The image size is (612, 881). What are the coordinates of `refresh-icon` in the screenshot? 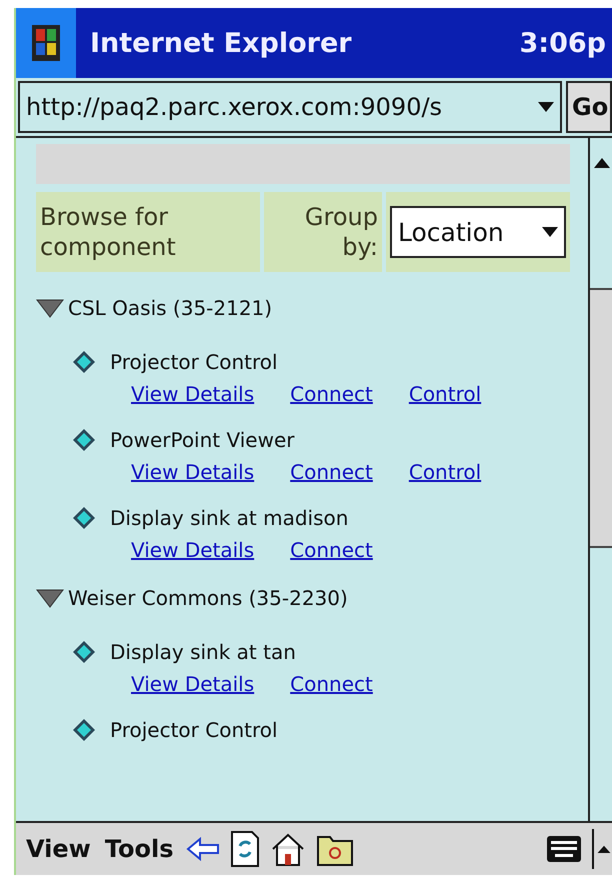 It's located at (245, 849).